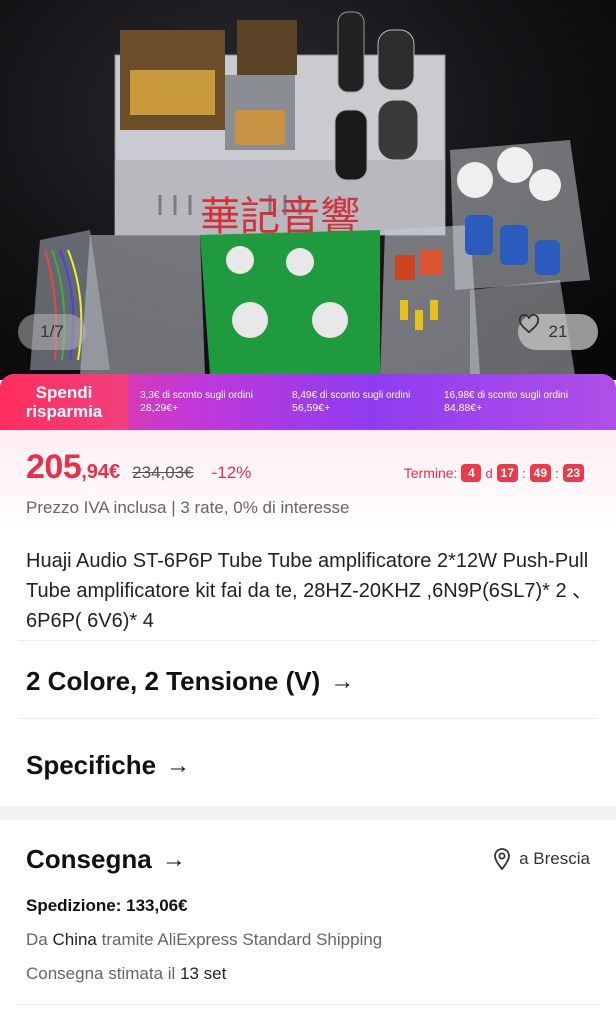 The width and height of the screenshot is (616, 1024). What do you see at coordinates (101, 472) in the screenshot?
I see `price-decimal: ,94€` at bounding box center [101, 472].